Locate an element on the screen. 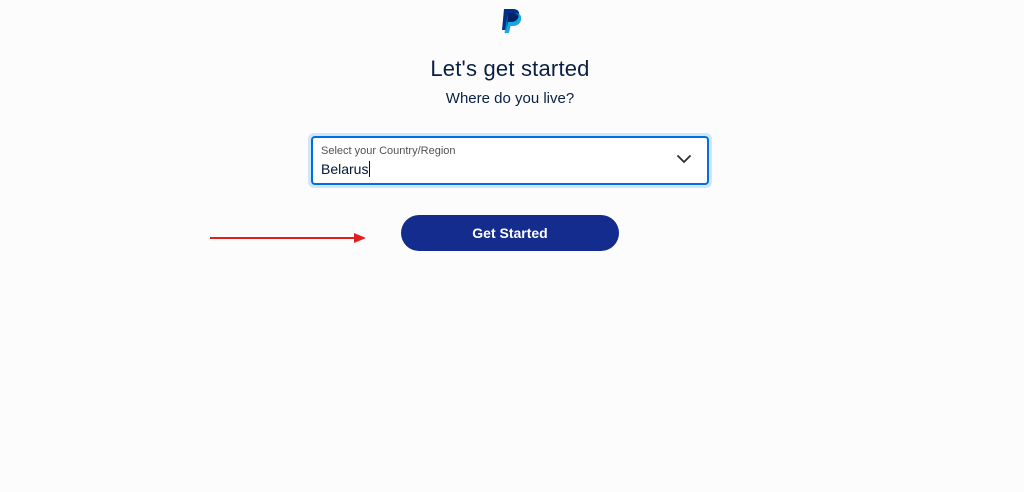 This screenshot has width=1024, height=492. page-title: Let's get started is located at coordinates (510, 68).